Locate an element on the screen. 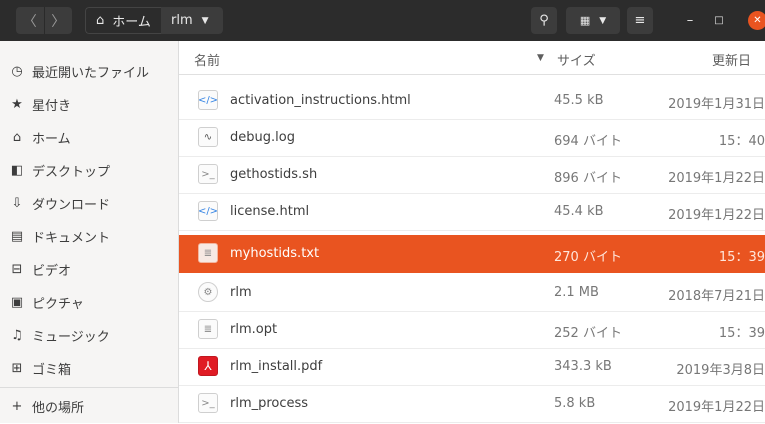 The image size is (765, 424). file-row: ∿ debug.log 694 バイト 15：40 is located at coordinates (472, 138).